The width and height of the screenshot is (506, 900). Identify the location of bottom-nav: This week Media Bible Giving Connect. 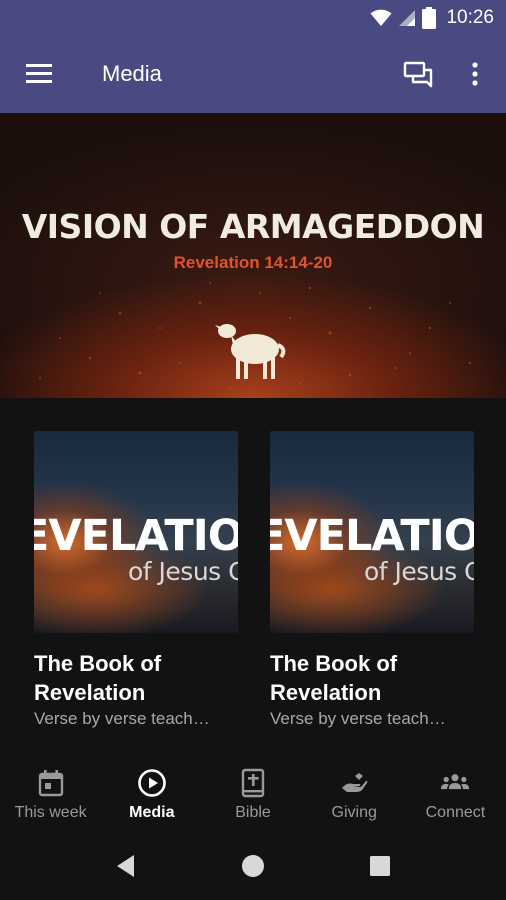
(253, 793).